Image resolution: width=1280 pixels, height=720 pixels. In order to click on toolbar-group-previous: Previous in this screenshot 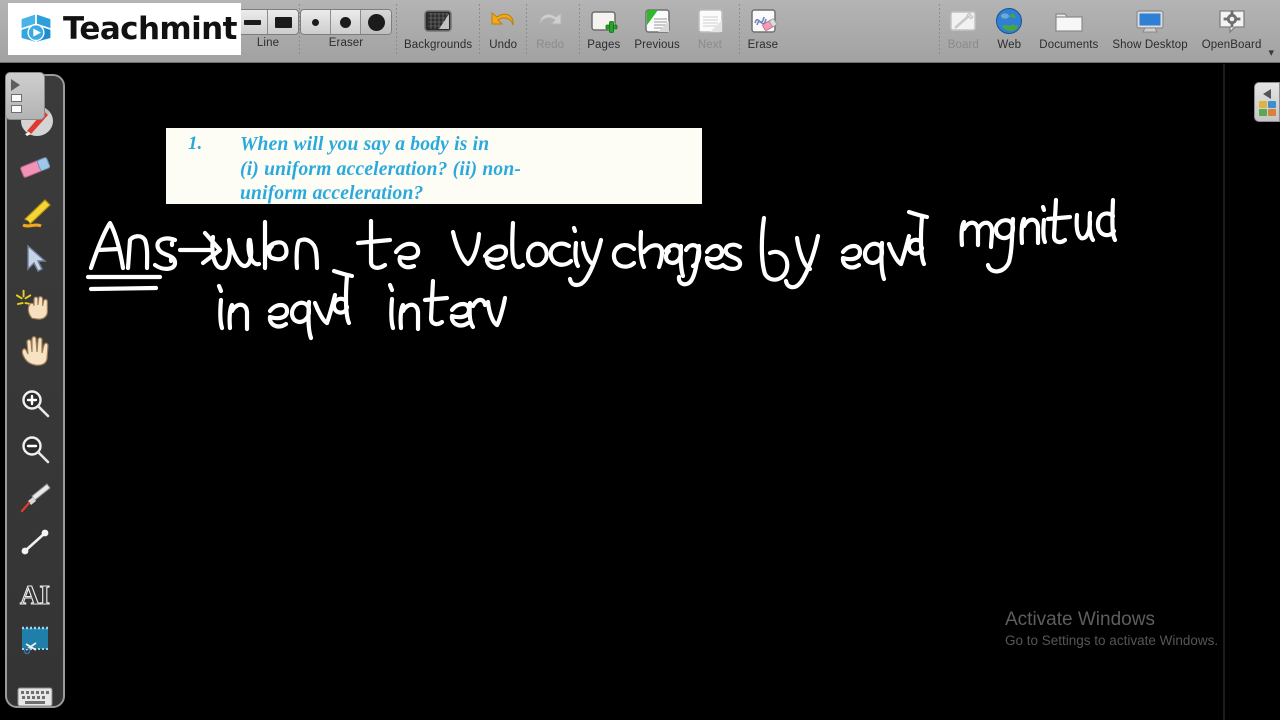, I will do `click(657, 31)`.